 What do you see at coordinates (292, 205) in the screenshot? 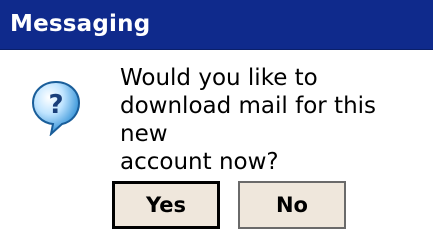
I see `no-button: No` at bounding box center [292, 205].